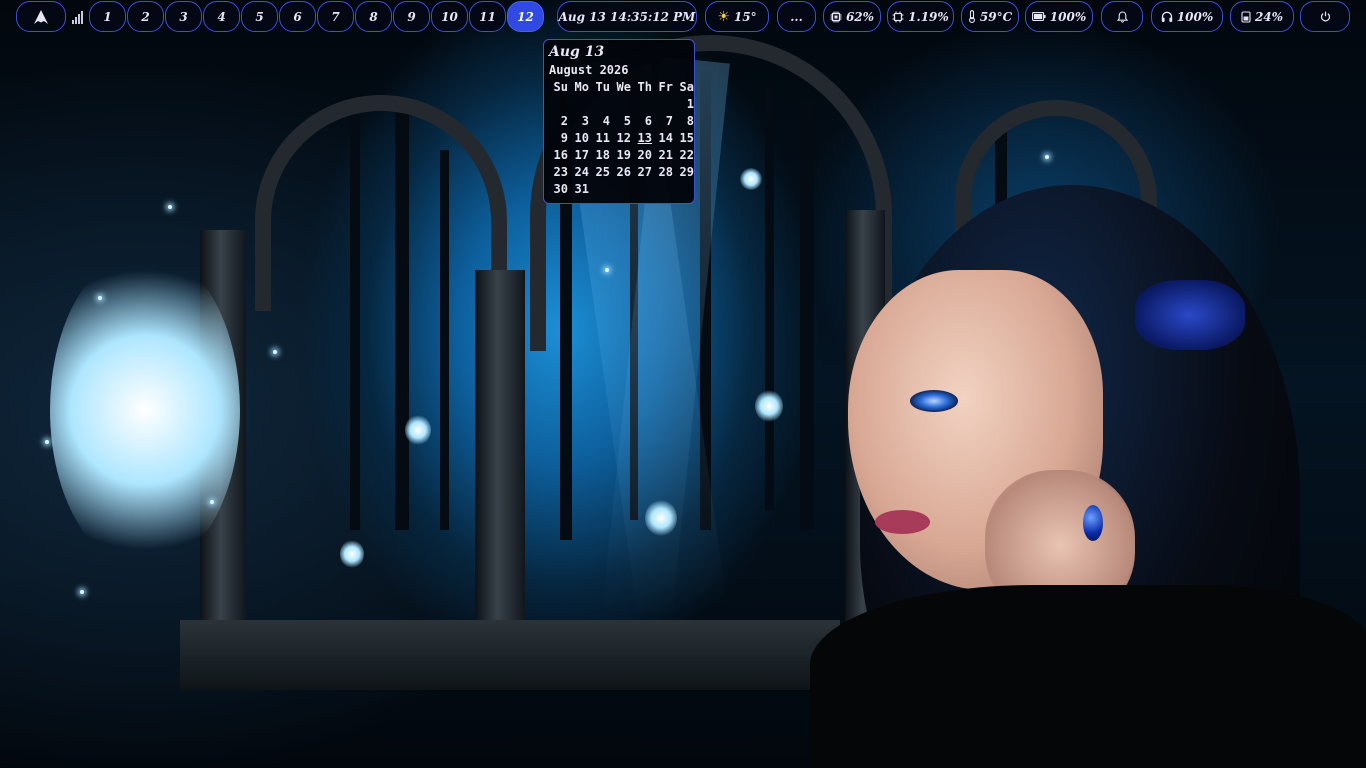 Image resolution: width=1366 pixels, height=768 pixels. Describe the element at coordinates (664, 172) in the screenshot. I see `calendar-day: 28` at that location.